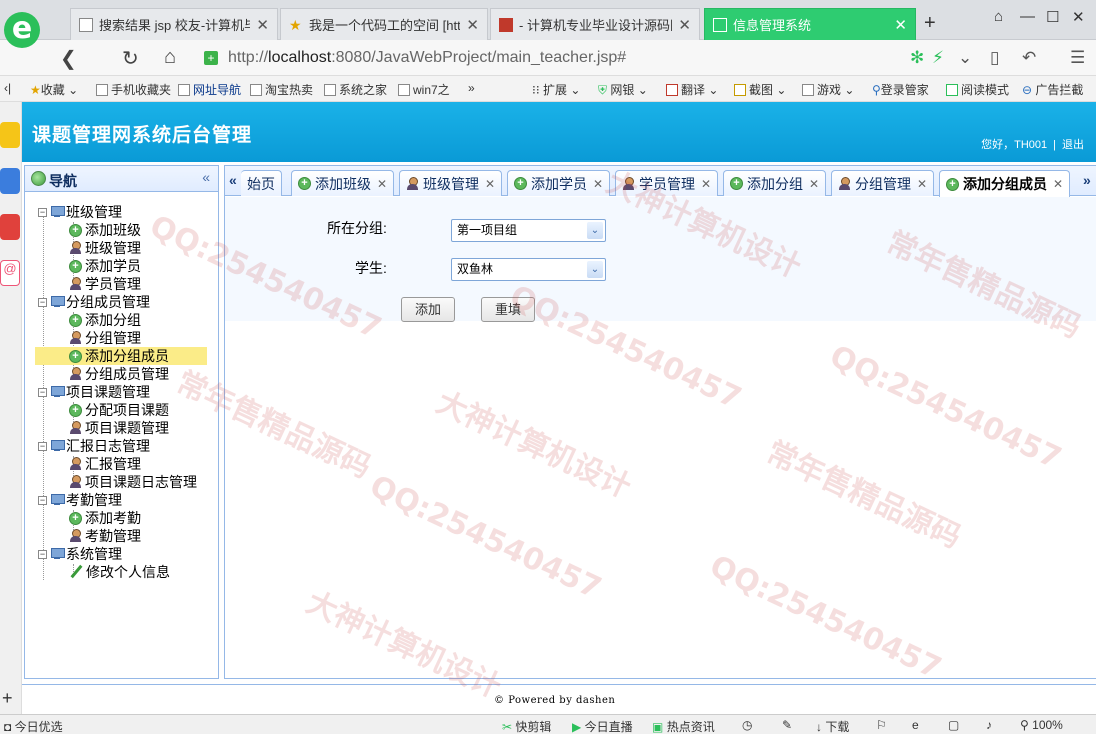 Image resolution: width=1096 pixels, height=734 pixels. Describe the element at coordinates (7, 88) in the screenshot. I see `sidebar-toggle-icon: ‹|` at that location.